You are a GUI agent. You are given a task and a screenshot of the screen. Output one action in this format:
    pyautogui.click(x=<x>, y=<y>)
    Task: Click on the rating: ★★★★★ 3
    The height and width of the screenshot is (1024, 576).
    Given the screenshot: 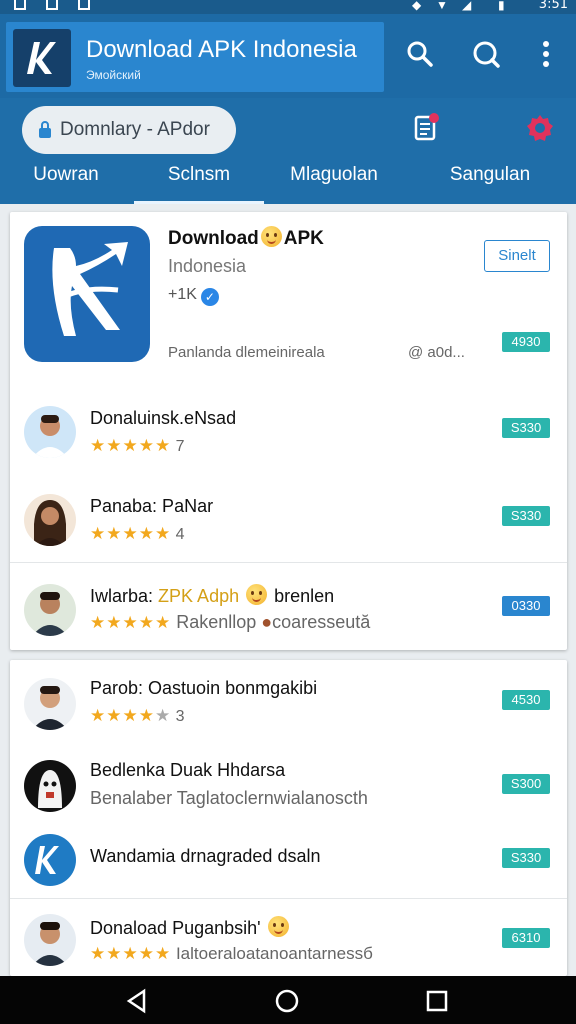 What is the action you would take?
    pyautogui.click(x=137, y=716)
    